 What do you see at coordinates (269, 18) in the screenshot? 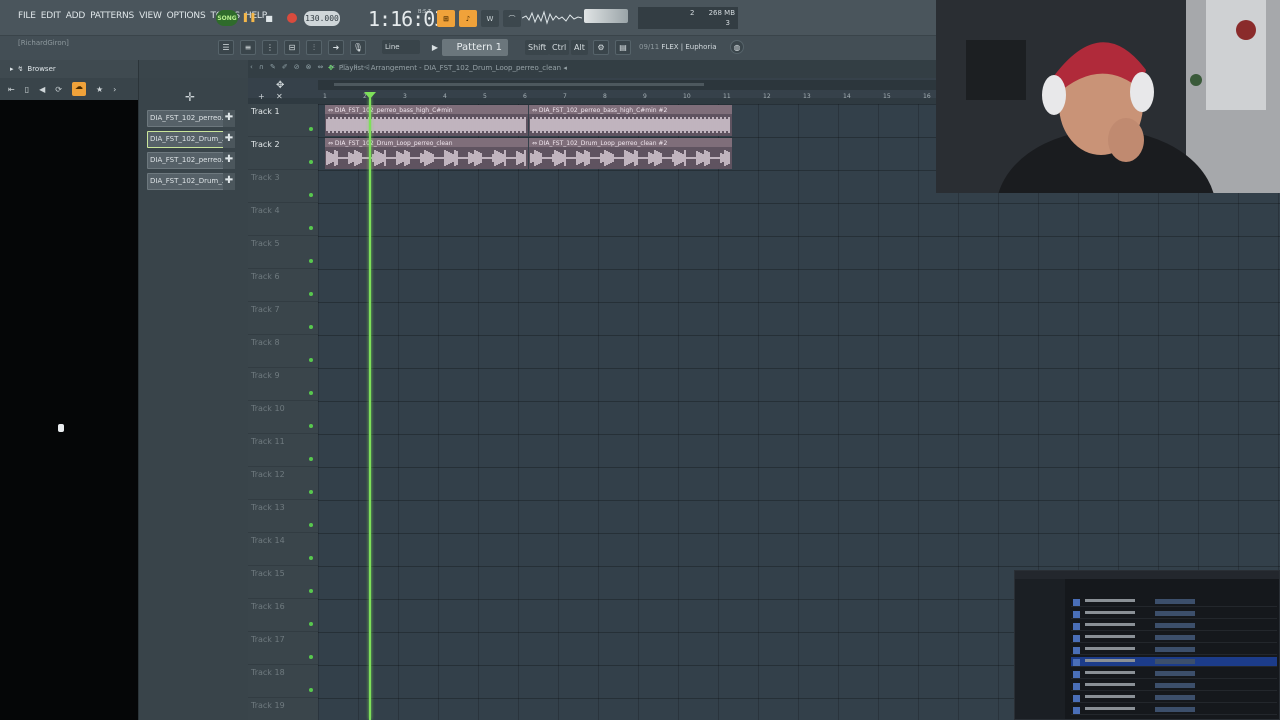
I see `stop-button: ■` at bounding box center [269, 18].